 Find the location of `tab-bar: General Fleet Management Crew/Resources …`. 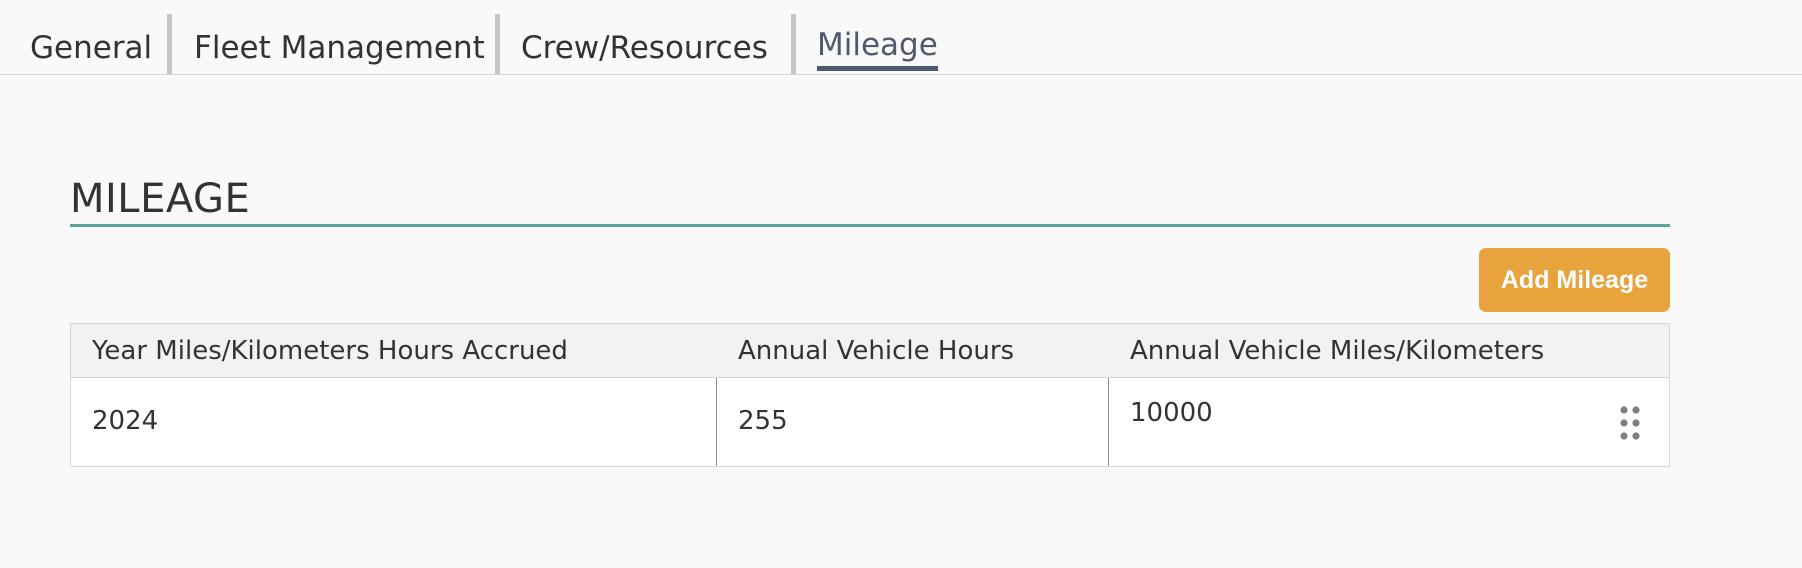

tab-bar: General Fleet Management Crew/Resources … is located at coordinates (901, 37).